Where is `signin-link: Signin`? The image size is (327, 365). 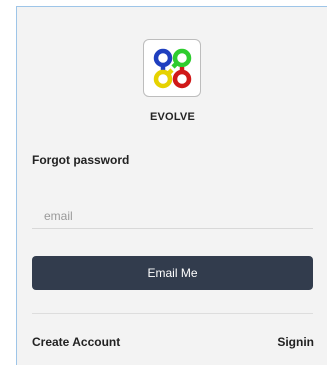 signin-link: Signin is located at coordinates (295, 342).